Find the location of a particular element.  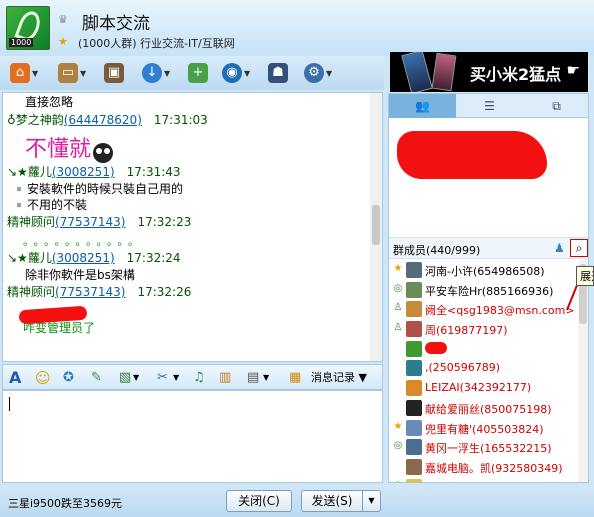

phone-image is located at coordinates (417, 72).